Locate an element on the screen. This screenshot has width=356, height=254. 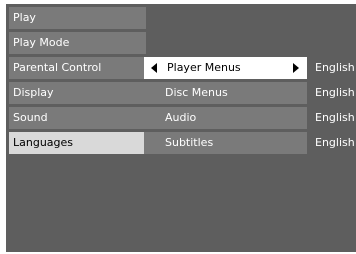
subtitles-value: English is located at coordinates (335, 142).